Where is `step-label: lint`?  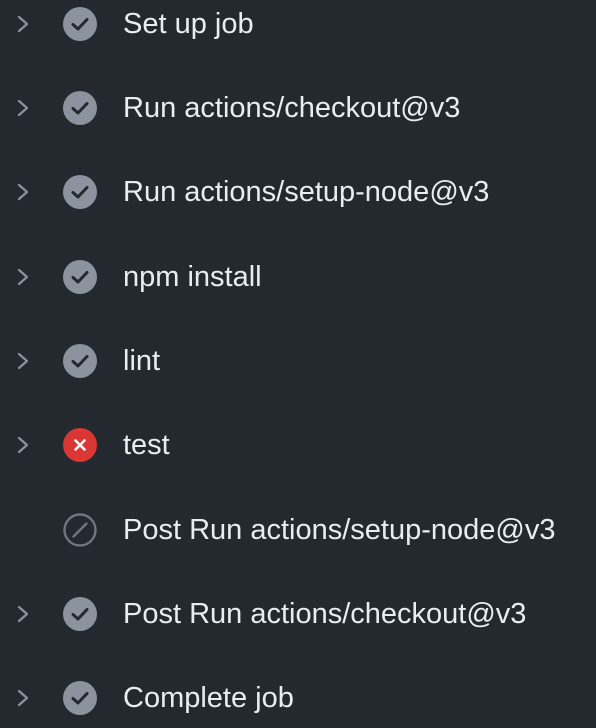
step-label: lint is located at coordinates (142, 361).